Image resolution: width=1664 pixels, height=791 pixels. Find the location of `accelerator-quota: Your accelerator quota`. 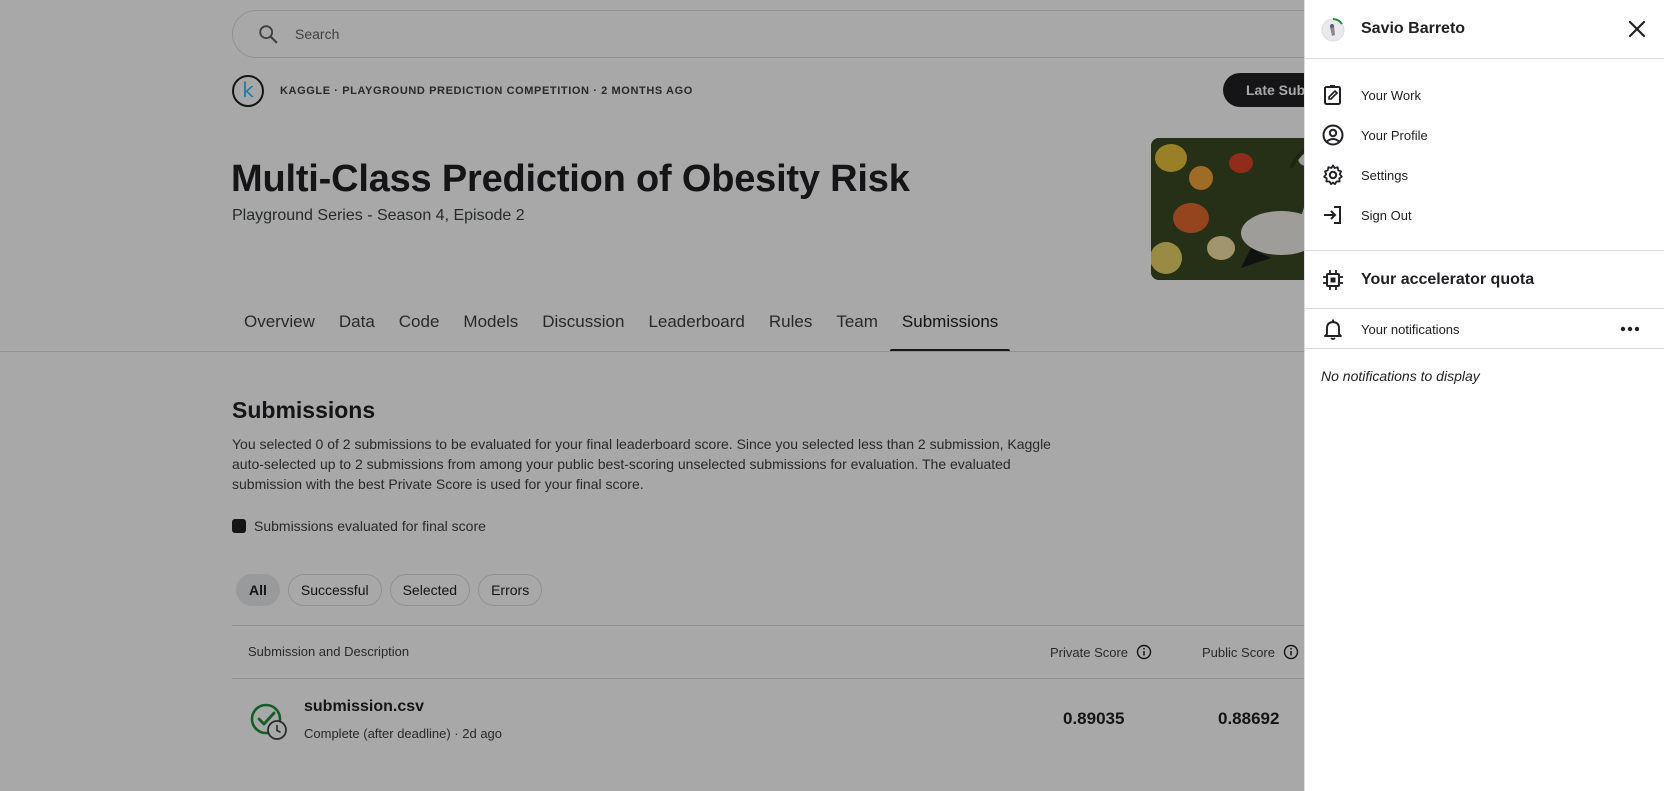

accelerator-quota: Your accelerator quota is located at coordinates (1427, 280).